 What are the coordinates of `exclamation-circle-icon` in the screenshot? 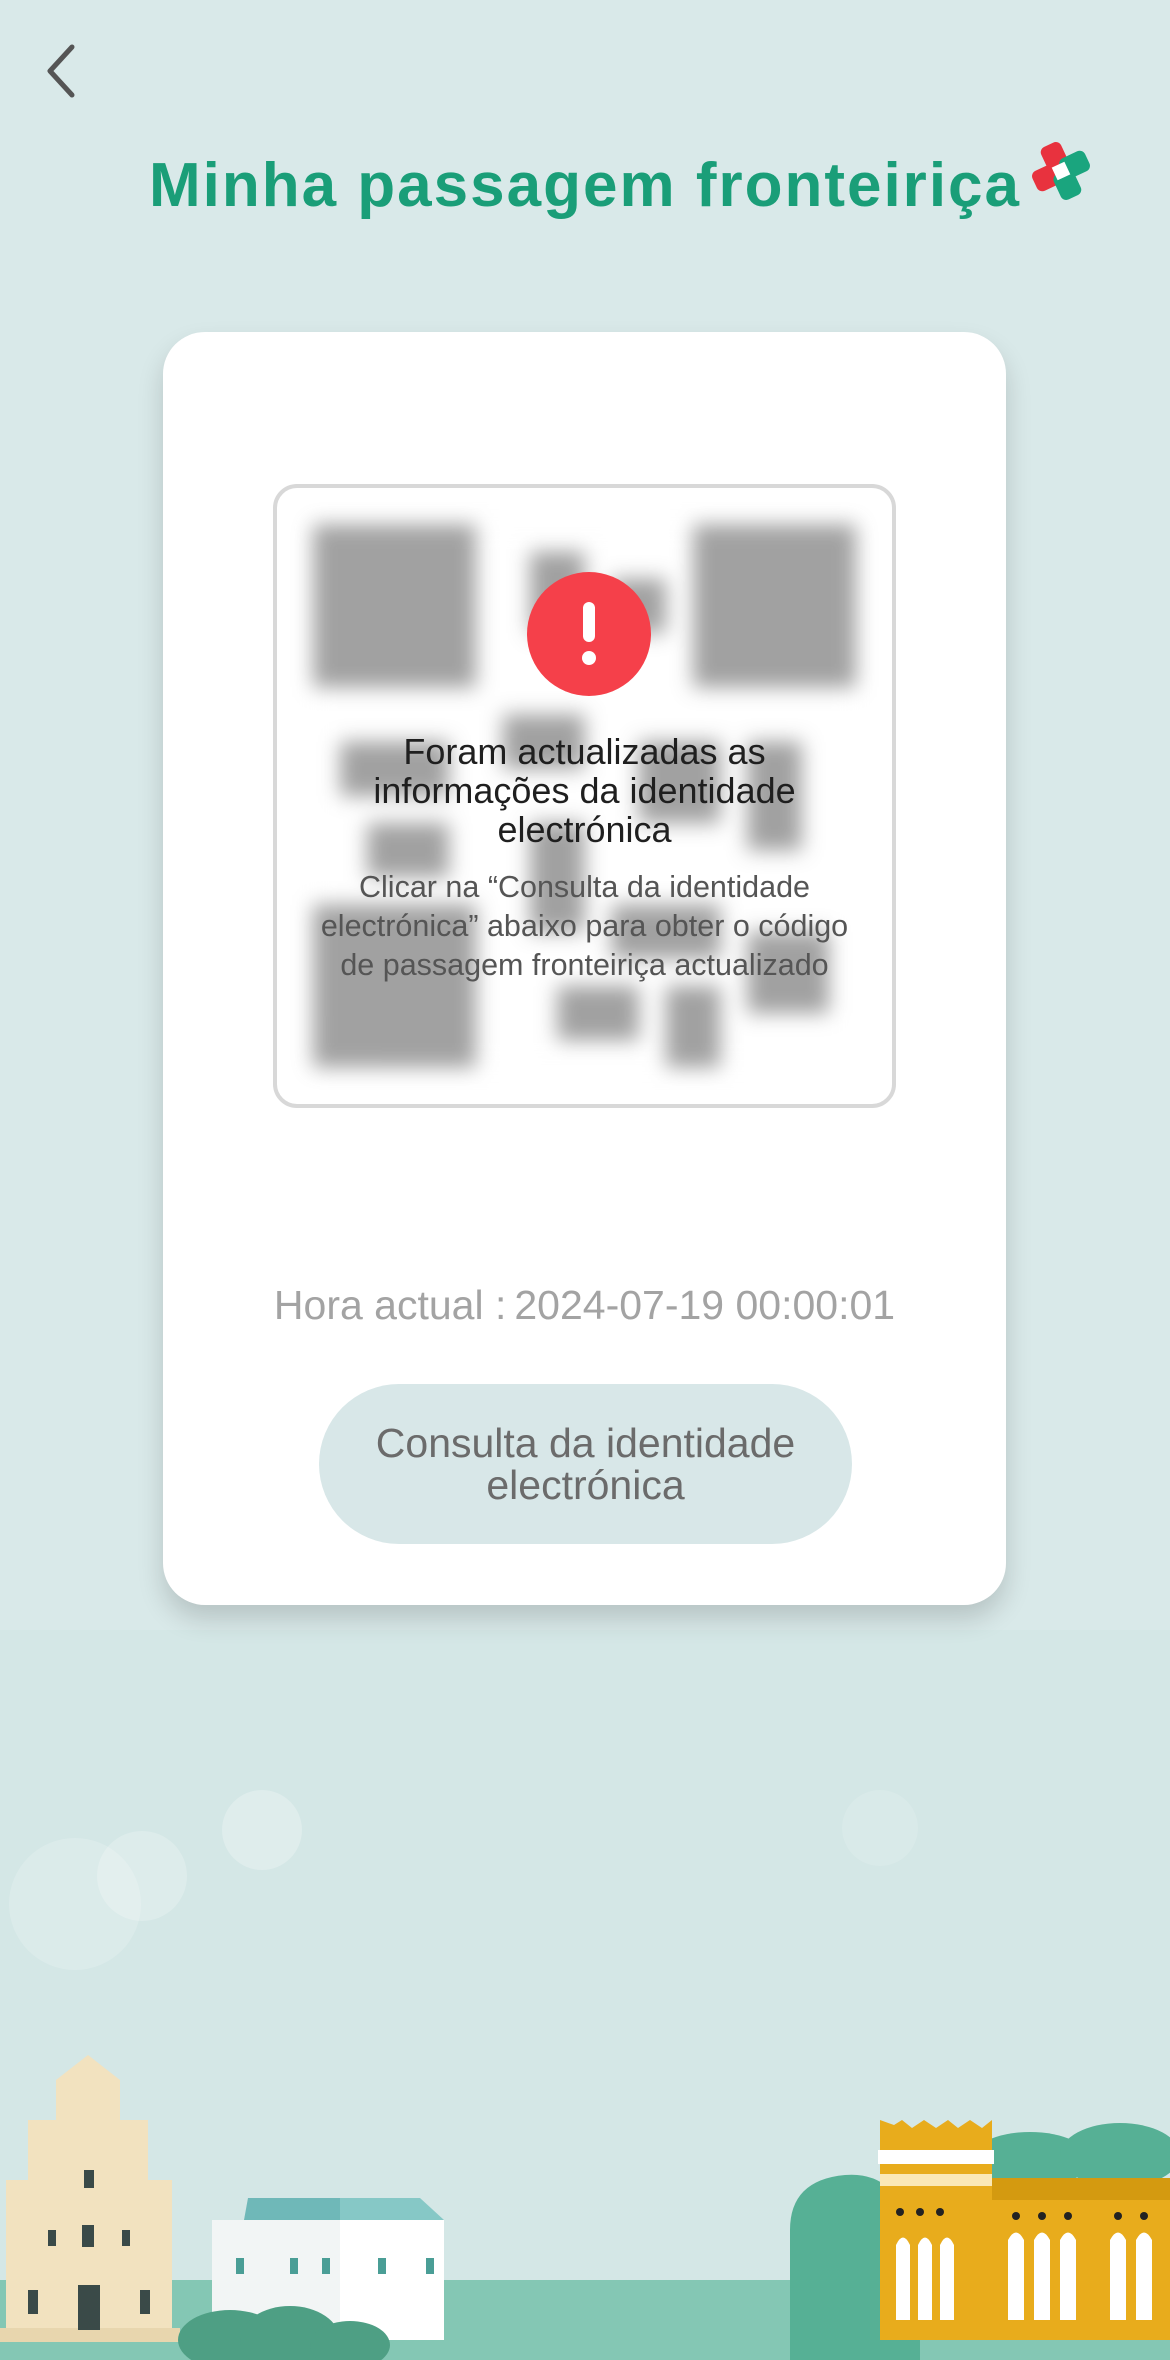 It's located at (589, 634).